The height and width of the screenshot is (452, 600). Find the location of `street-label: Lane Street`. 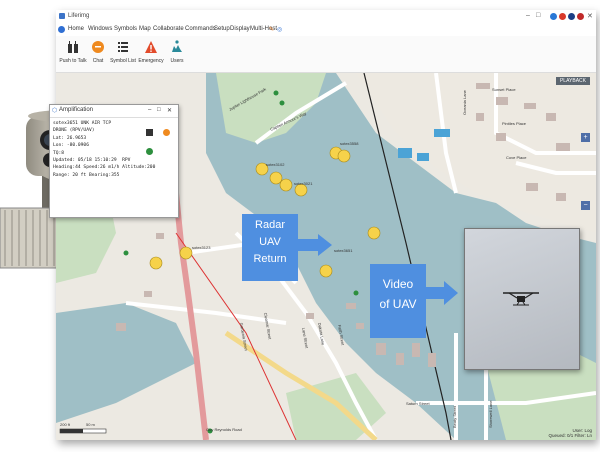

street-label: Lane Street is located at coordinates (305, 338).